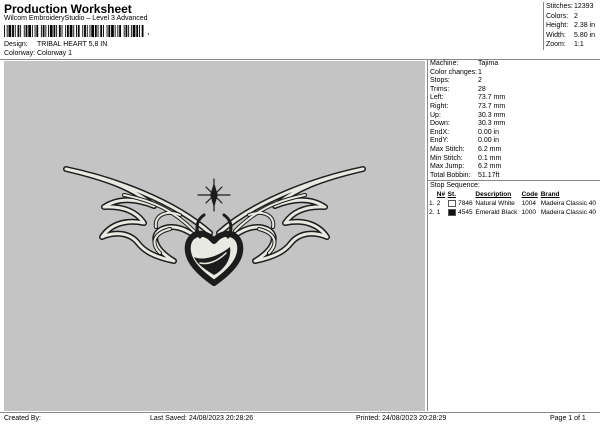 The height and width of the screenshot is (424, 600). What do you see at coordinates (458, 89) in the screenshot?
I see `detail-trims: Trims: 28` at bounding box center [458, 89].